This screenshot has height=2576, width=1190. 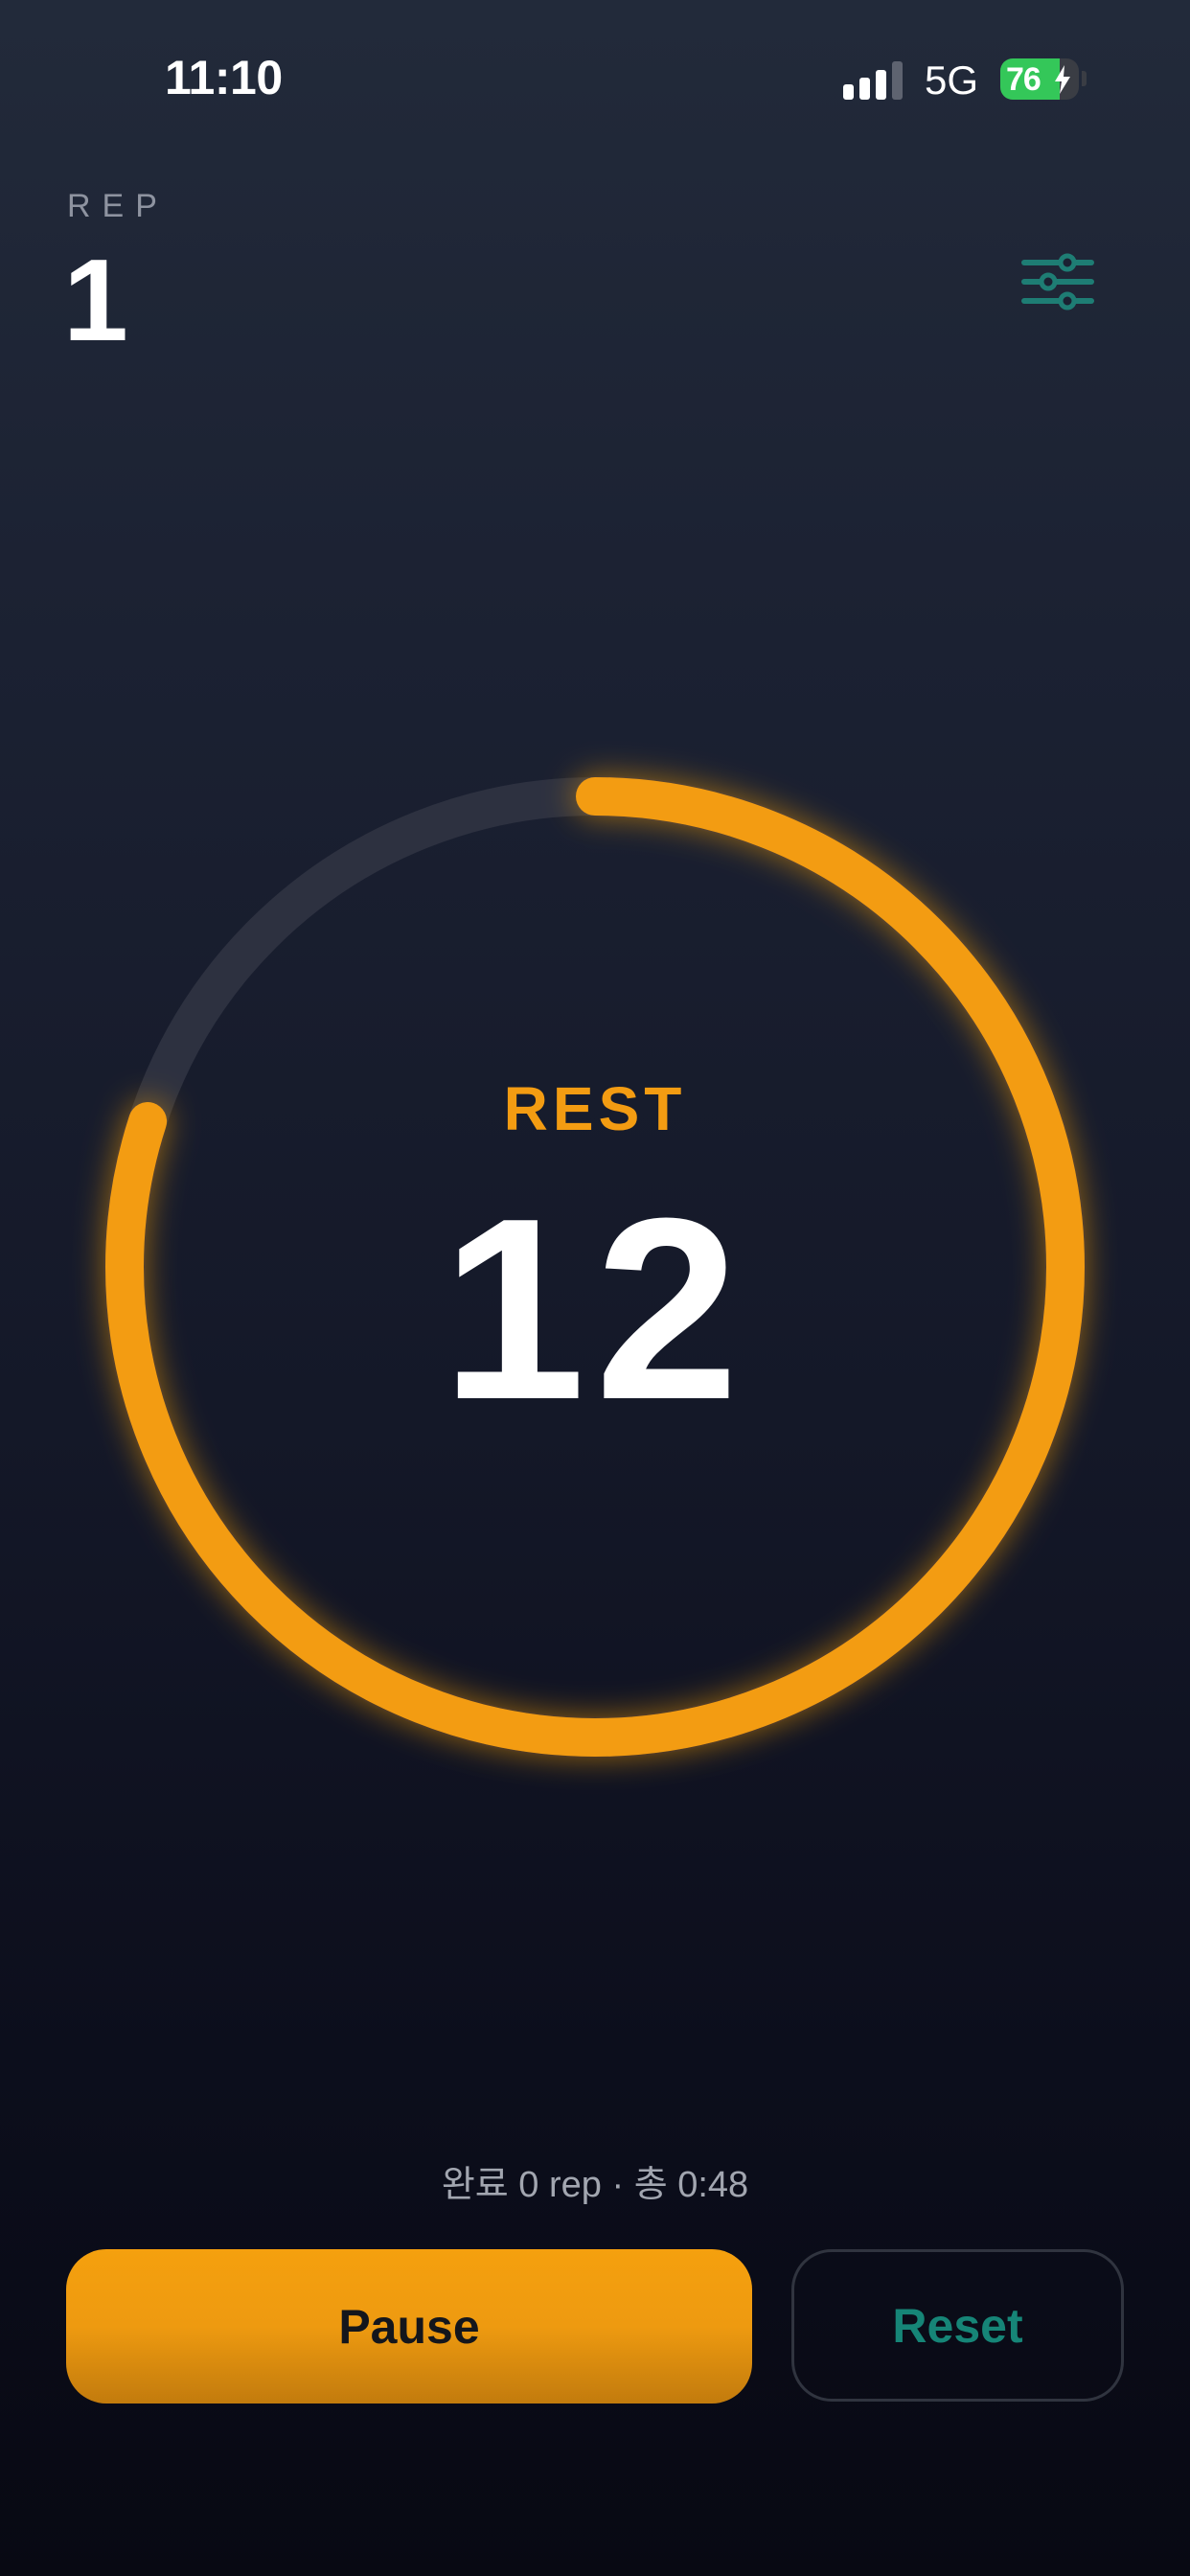 I want to click on session-summary: 완료 0 rep · 총 0:48, so click(x=595, y=2185).